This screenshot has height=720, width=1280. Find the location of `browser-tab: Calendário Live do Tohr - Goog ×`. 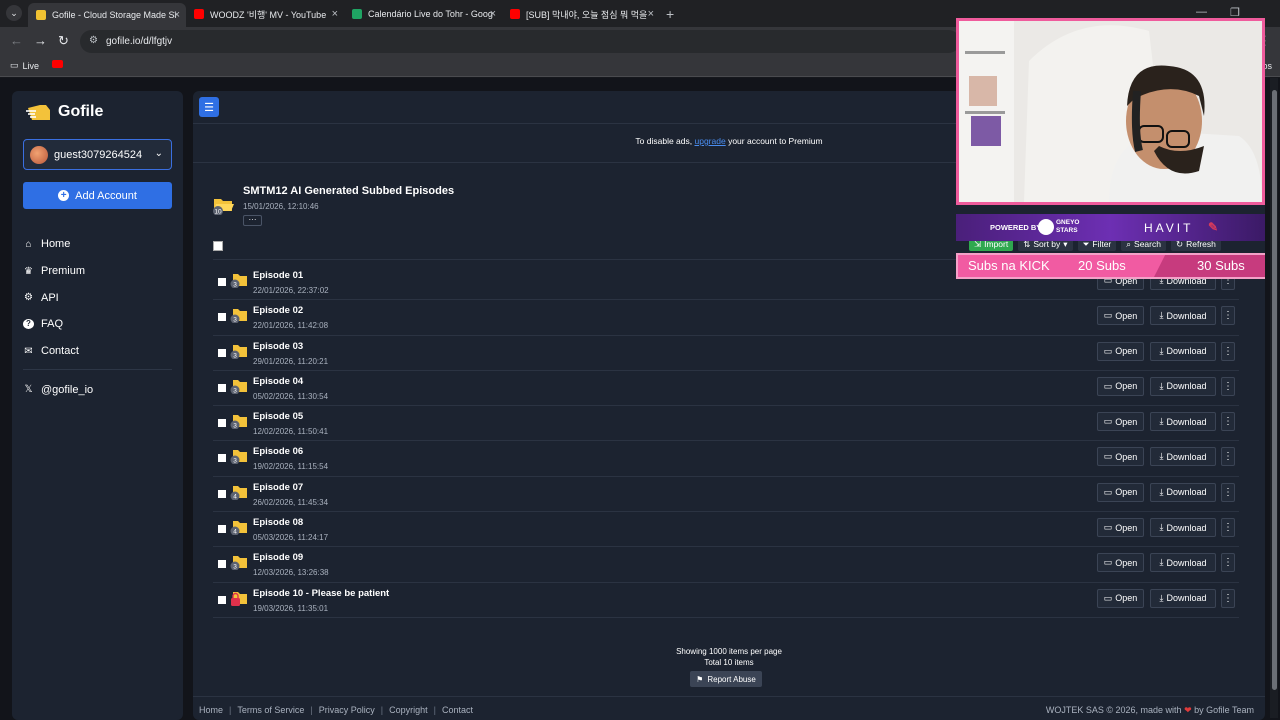

browser-tab: Calendário Live do Tohr - Goog × is located at coordinates (423, 14).